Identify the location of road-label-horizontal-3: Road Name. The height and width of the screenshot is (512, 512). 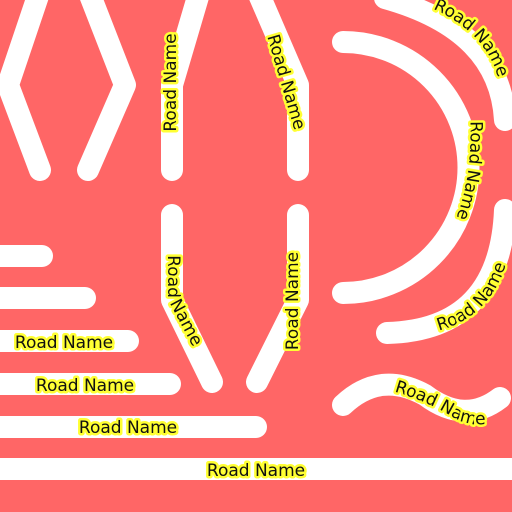
(64, 343).